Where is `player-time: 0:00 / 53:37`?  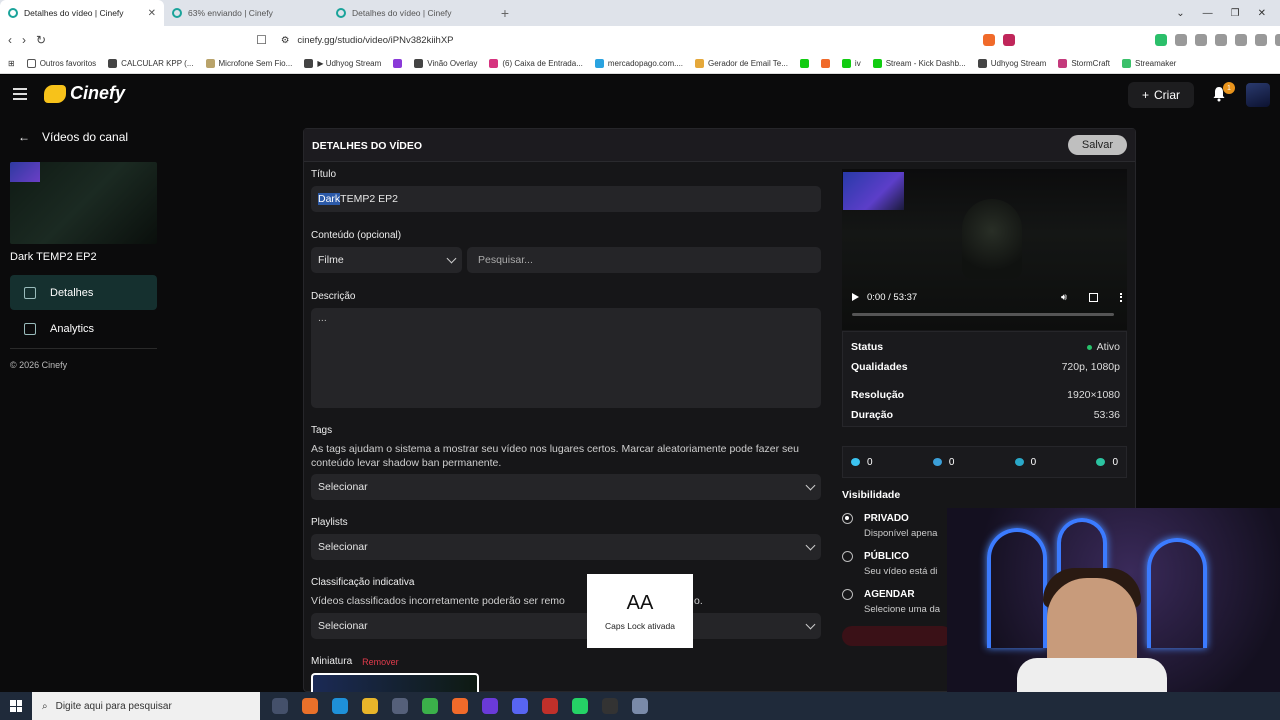
player-time: 0:00 / 53:37 is located at coordinates (892, 297).